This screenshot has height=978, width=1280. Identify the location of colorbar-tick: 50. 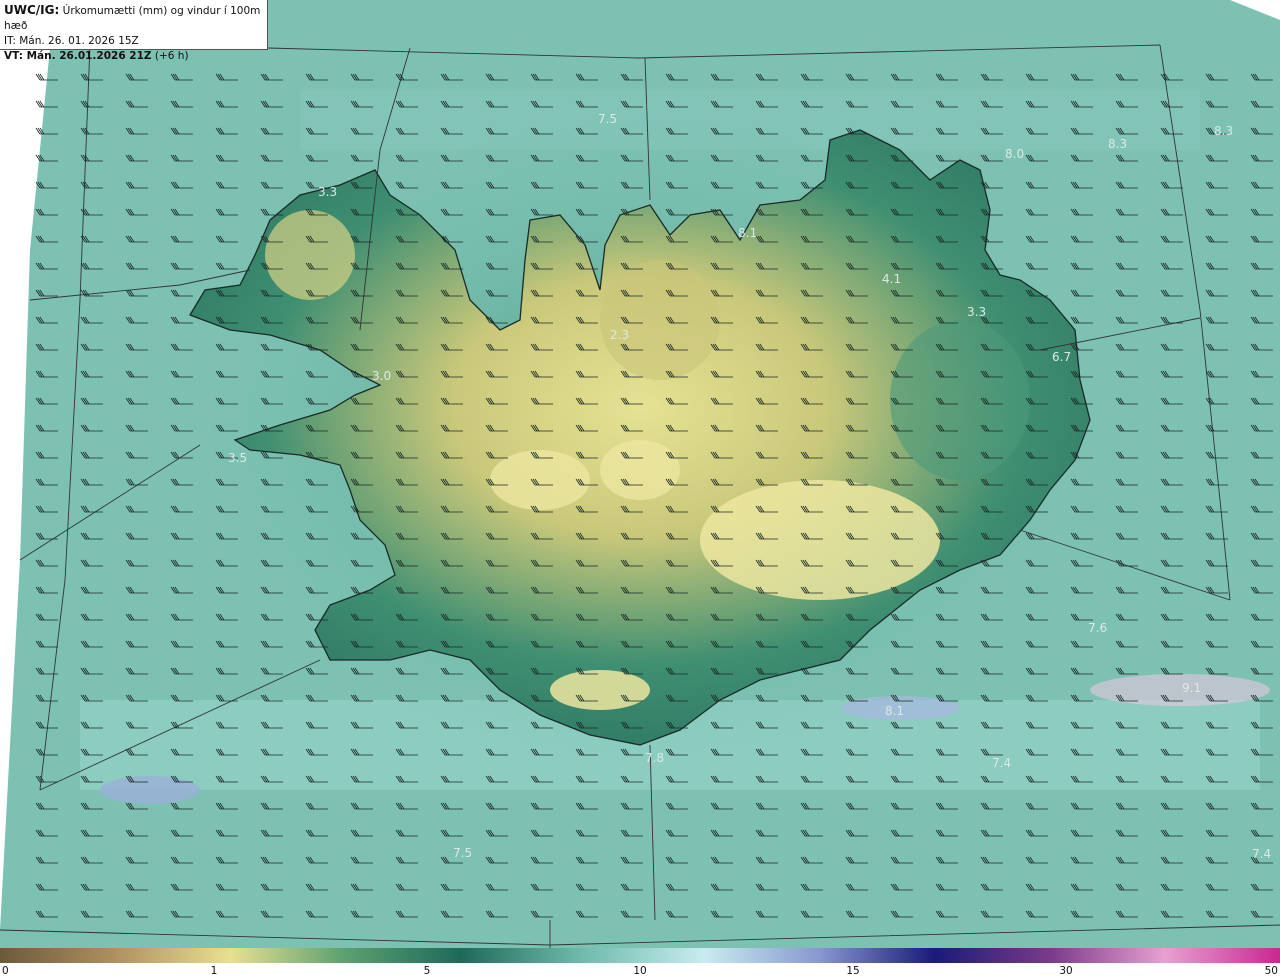
(1271, 971).